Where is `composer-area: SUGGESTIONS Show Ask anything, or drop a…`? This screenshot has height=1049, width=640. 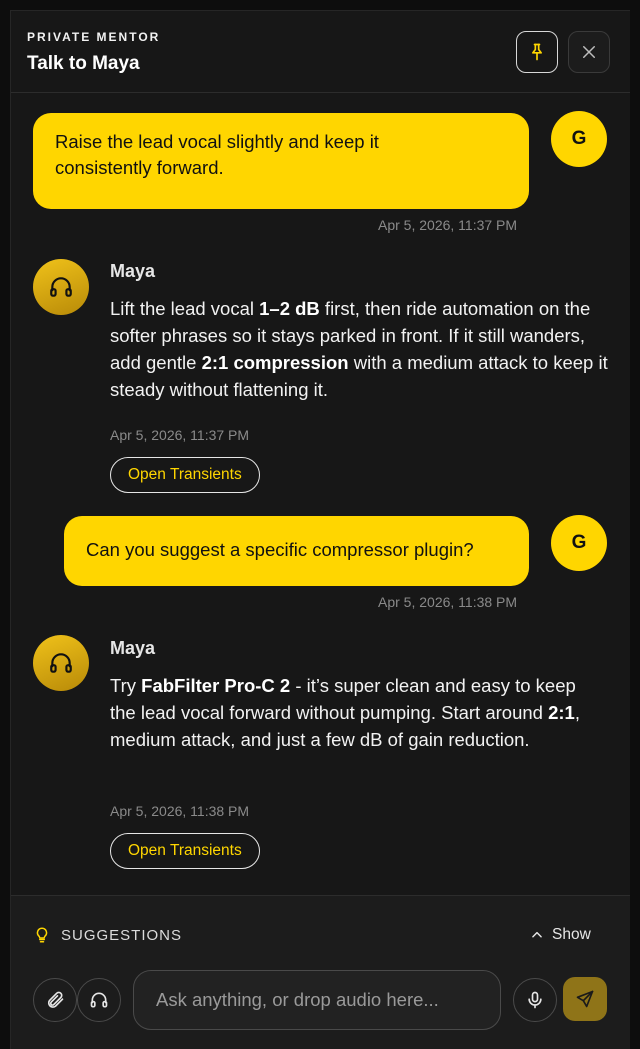 composer-area: SUGGESTIONS Show Ask anything, or drop a… is located at coordinates (320, 972).